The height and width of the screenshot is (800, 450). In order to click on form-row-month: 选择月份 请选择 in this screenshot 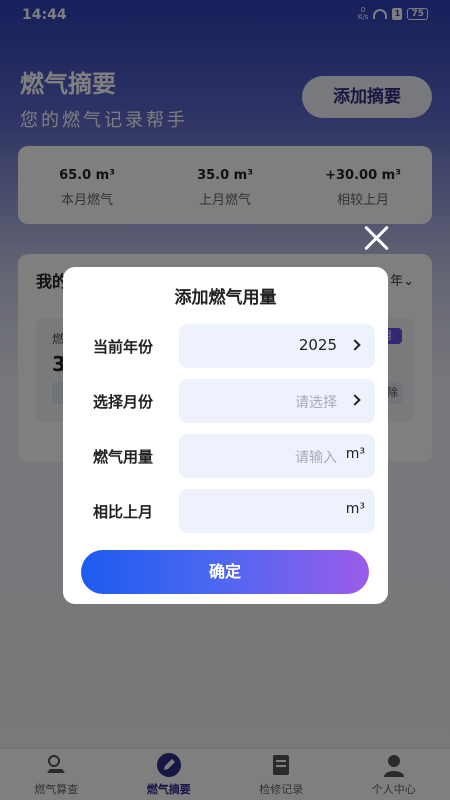, I will do `click(228, 401)`.